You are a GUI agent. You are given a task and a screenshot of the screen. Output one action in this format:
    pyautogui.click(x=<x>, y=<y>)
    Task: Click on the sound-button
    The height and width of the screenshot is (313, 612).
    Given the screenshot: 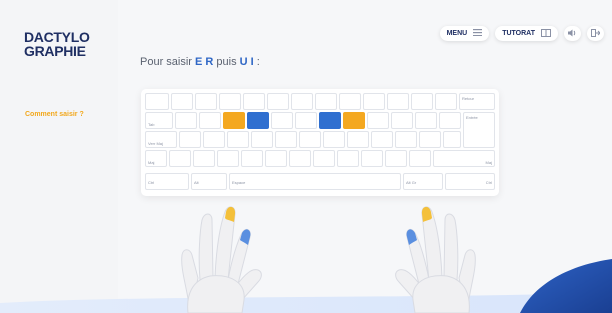 What is the action you would take?
    pyautogui.click(x=572, y=33)
    